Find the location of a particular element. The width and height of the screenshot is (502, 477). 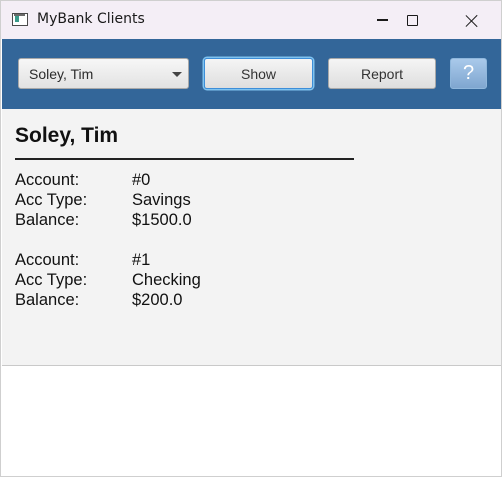

balance-row: Balance: $1500.0 is located at coordinates (165, 221).